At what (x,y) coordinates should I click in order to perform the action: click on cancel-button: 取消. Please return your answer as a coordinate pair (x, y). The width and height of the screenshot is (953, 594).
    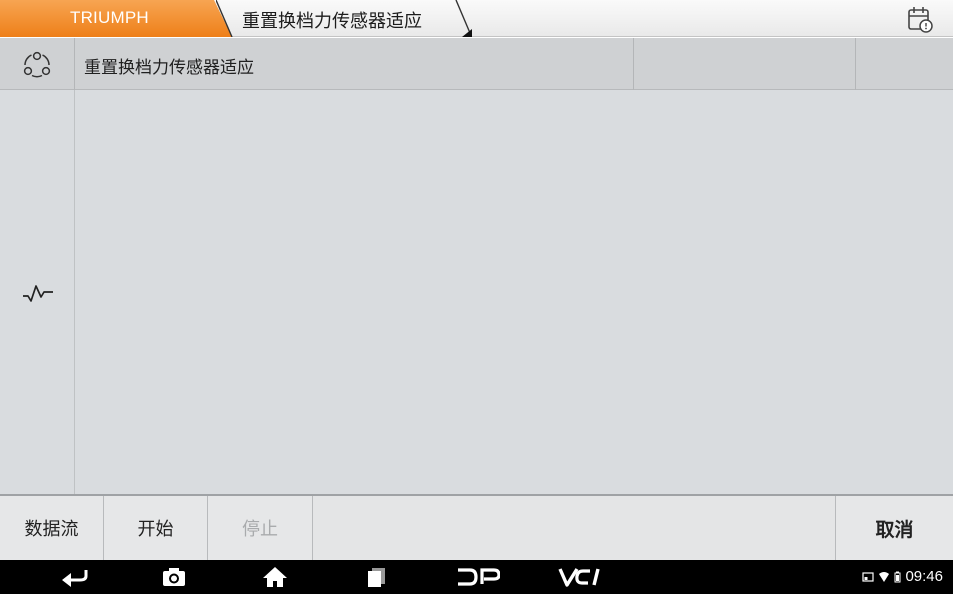
    Looking at the image, I should click on (894, 528).